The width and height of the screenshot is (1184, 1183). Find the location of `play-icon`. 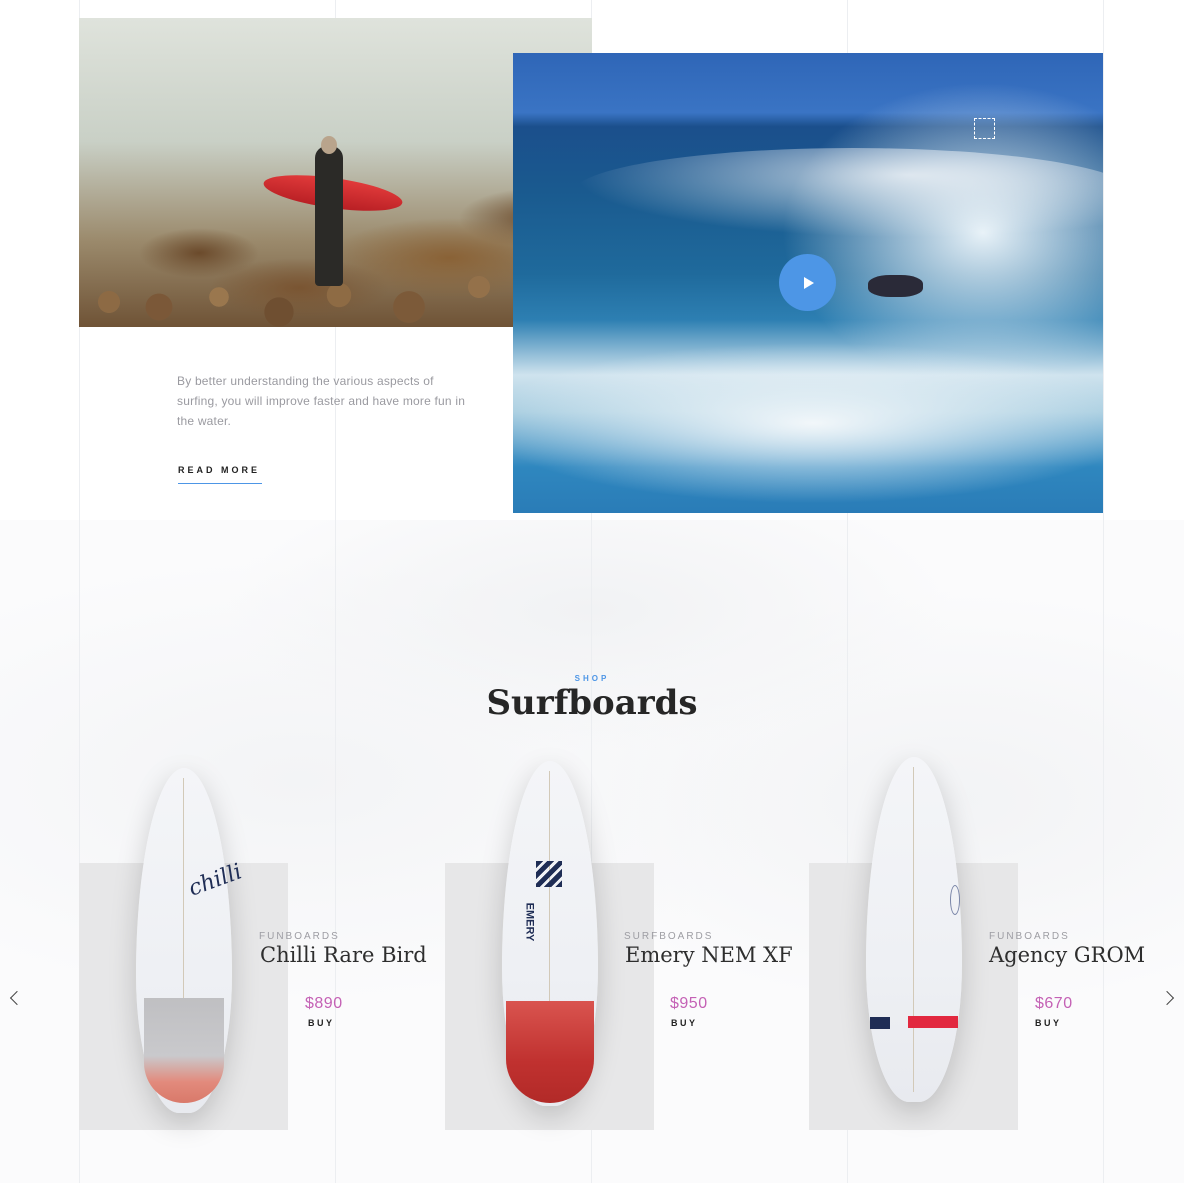

play-icon is located at coordinates (809, 282).